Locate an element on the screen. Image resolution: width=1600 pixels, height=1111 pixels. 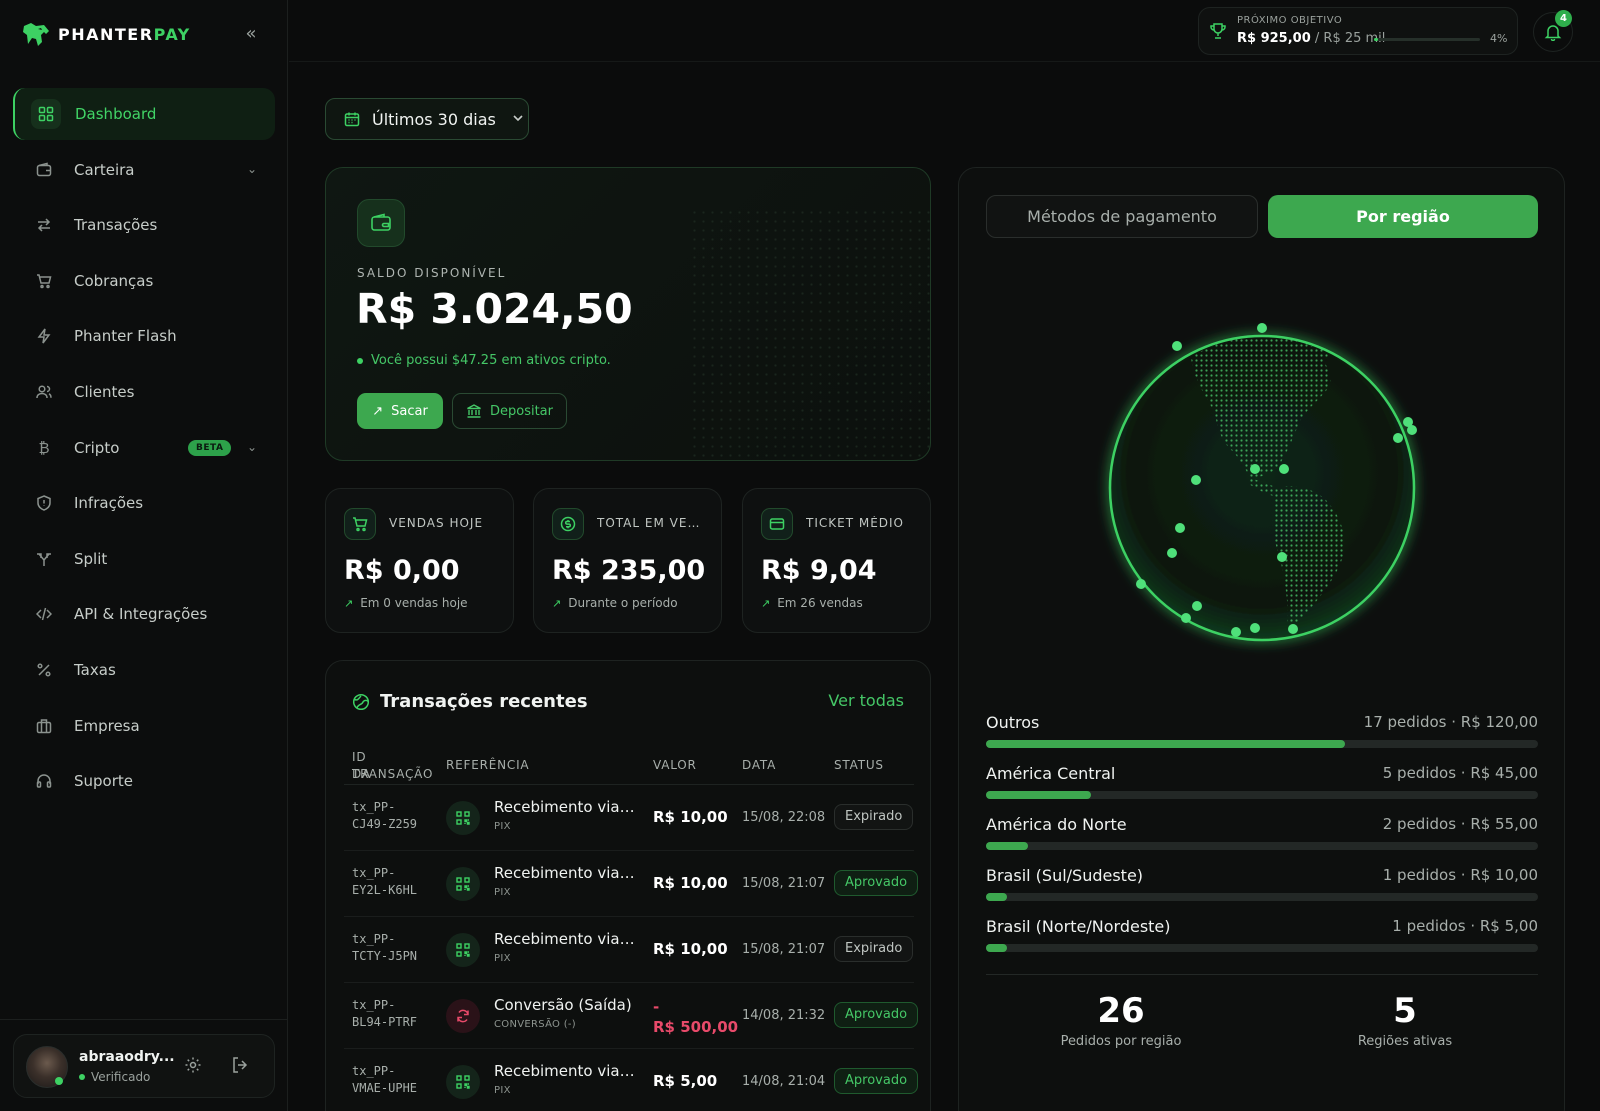
tab-payment-methods: Métodos de pagamento is located at coordinates (1122, 216).